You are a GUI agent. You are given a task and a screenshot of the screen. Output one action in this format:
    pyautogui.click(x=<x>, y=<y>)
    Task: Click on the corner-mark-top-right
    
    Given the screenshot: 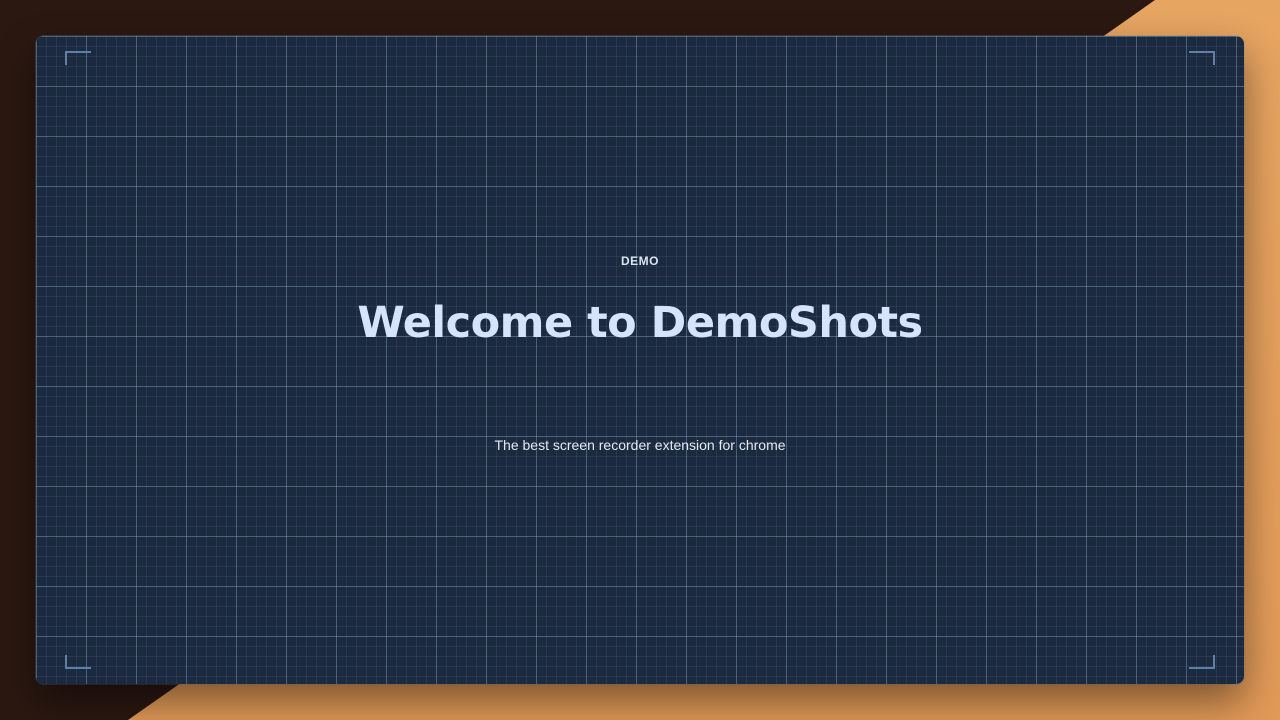 What is the action you would take?
    pyautogui.click(x=1202, y=58)
    